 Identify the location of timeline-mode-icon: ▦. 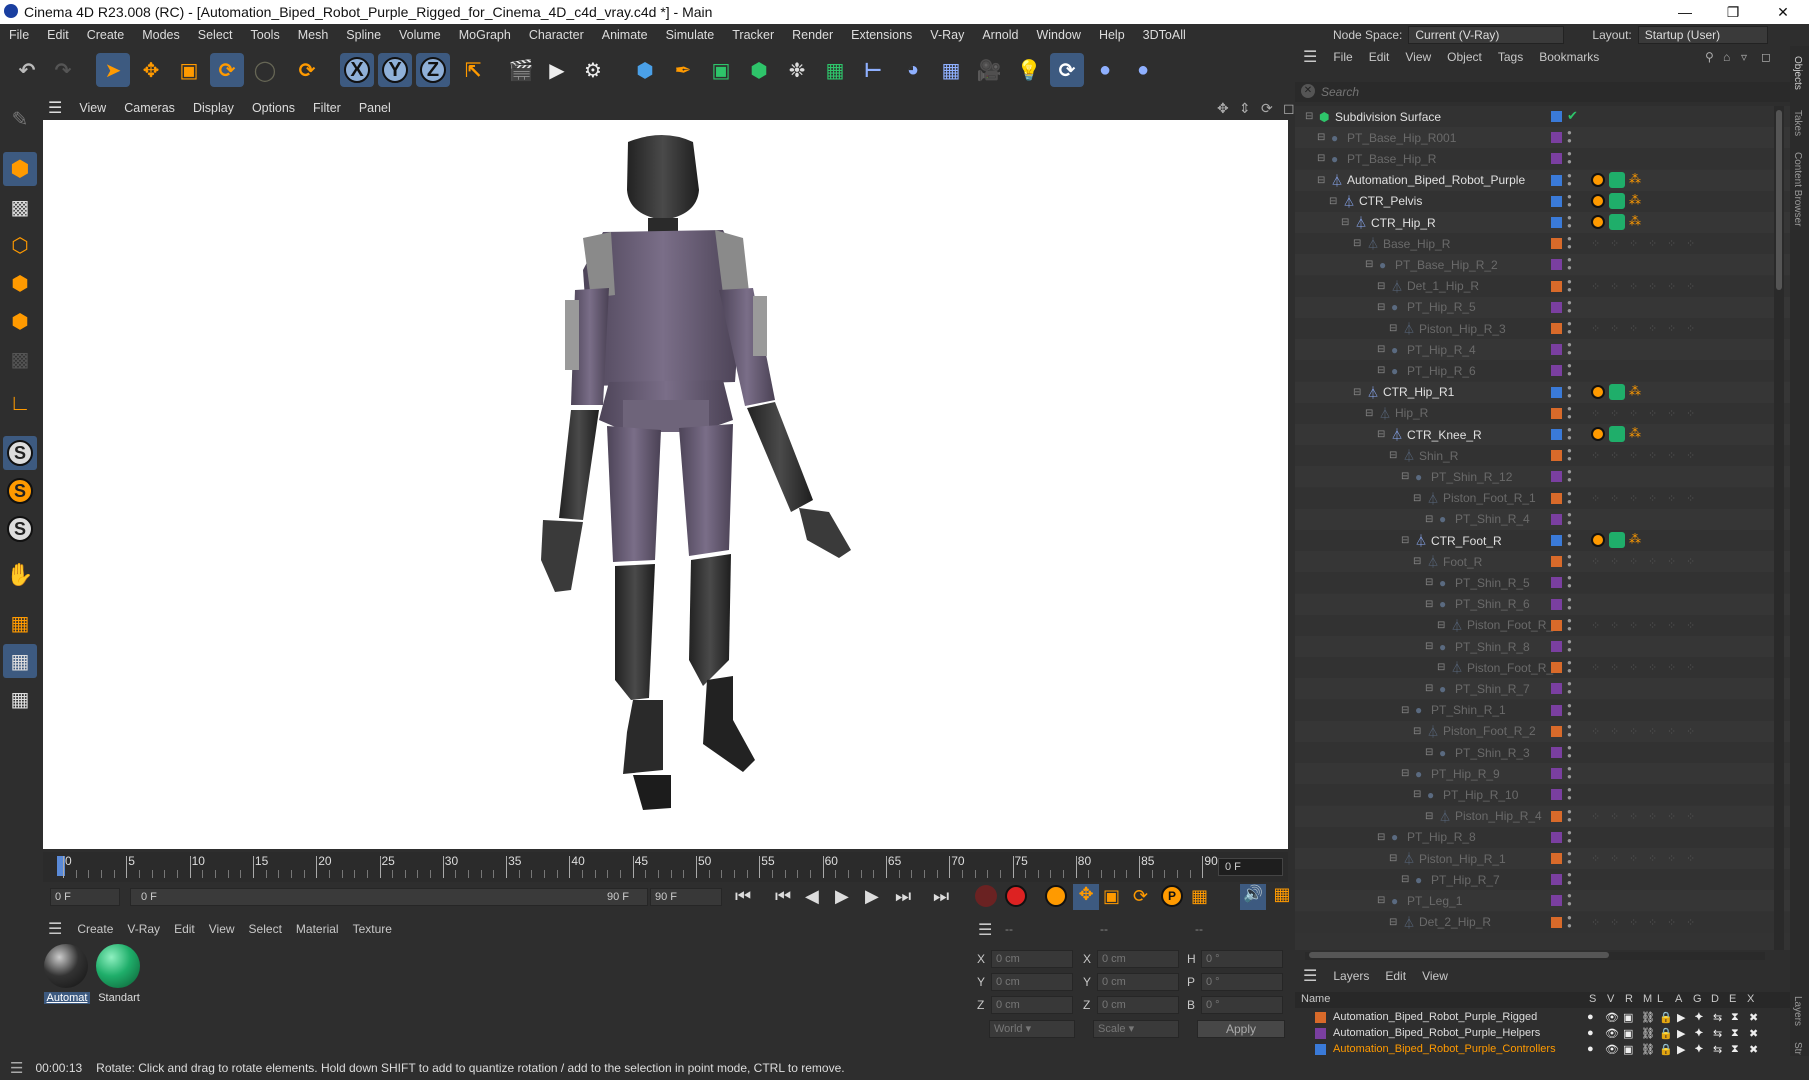
(1282, 897).